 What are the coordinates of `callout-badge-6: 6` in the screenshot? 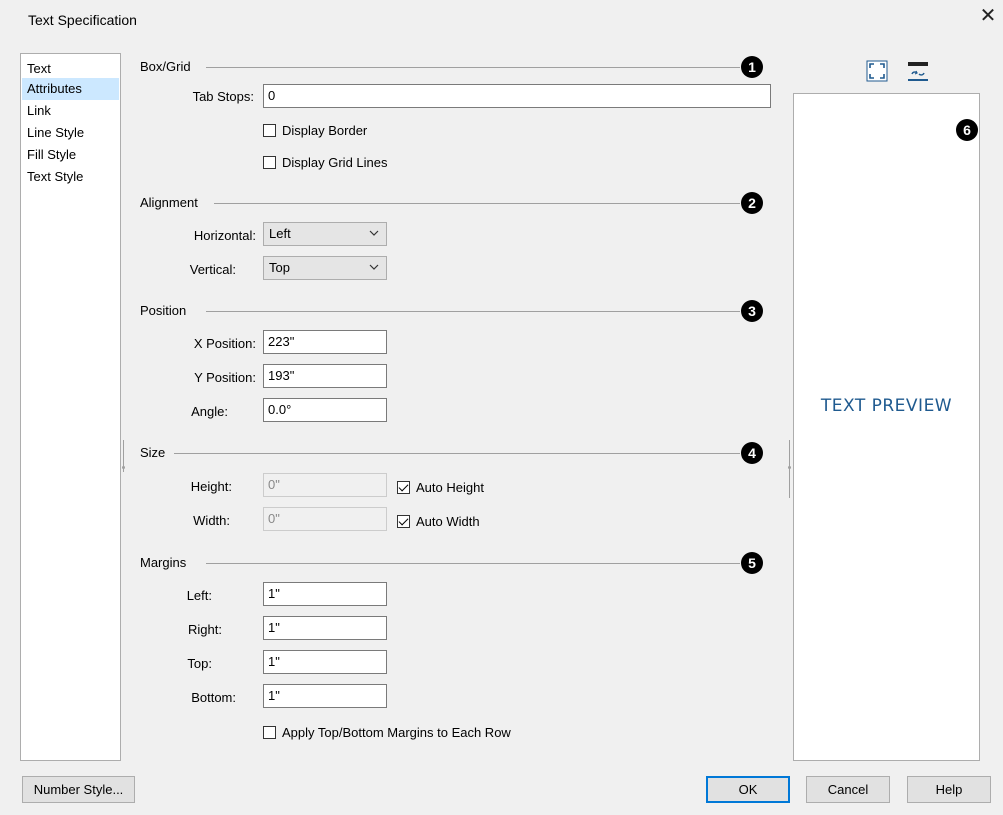 It's located at (967, 130).